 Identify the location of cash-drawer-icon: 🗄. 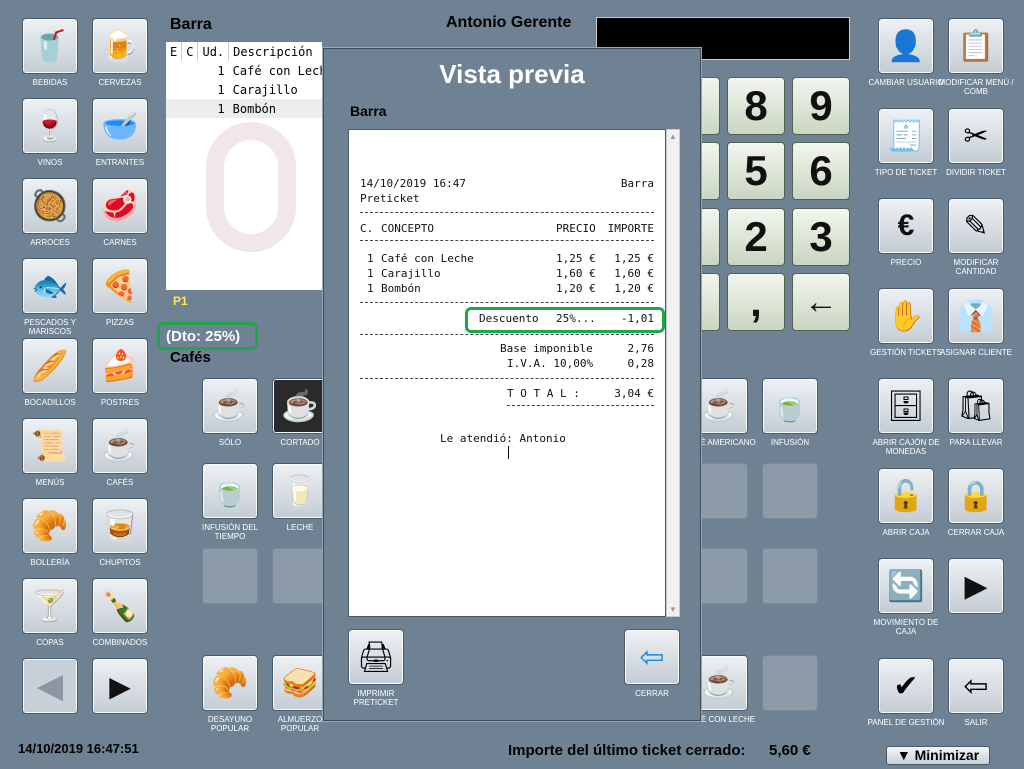
(906, 406).